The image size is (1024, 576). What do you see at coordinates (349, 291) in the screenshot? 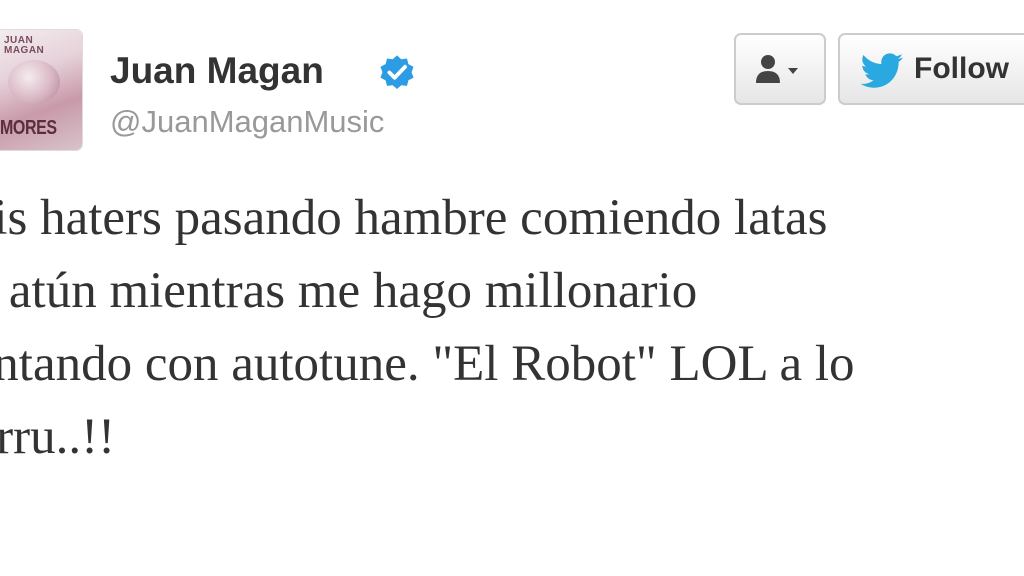
I see `tweet-text-line: de atún mientras me hago millonario` at bounding box center [349, 291].